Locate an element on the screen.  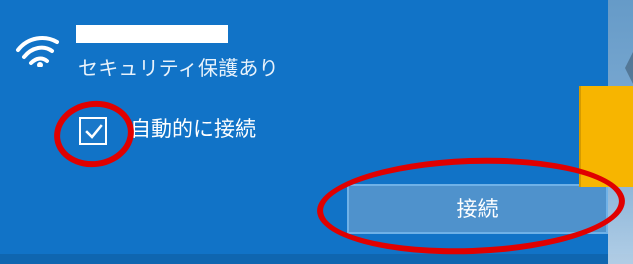
auto-connect-label: 自動的に接続 is located at coordinates (193, 129).